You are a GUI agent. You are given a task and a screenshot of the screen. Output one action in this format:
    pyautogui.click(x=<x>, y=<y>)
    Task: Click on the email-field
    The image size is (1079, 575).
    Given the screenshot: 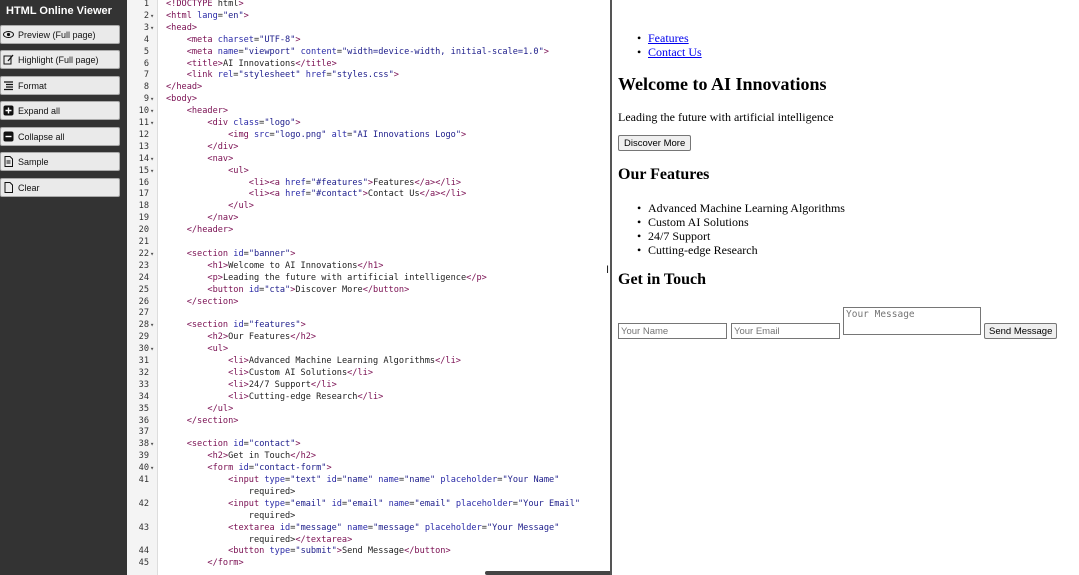 What is the action you would take?
    pyautogui.click(x=785, y=331)
    